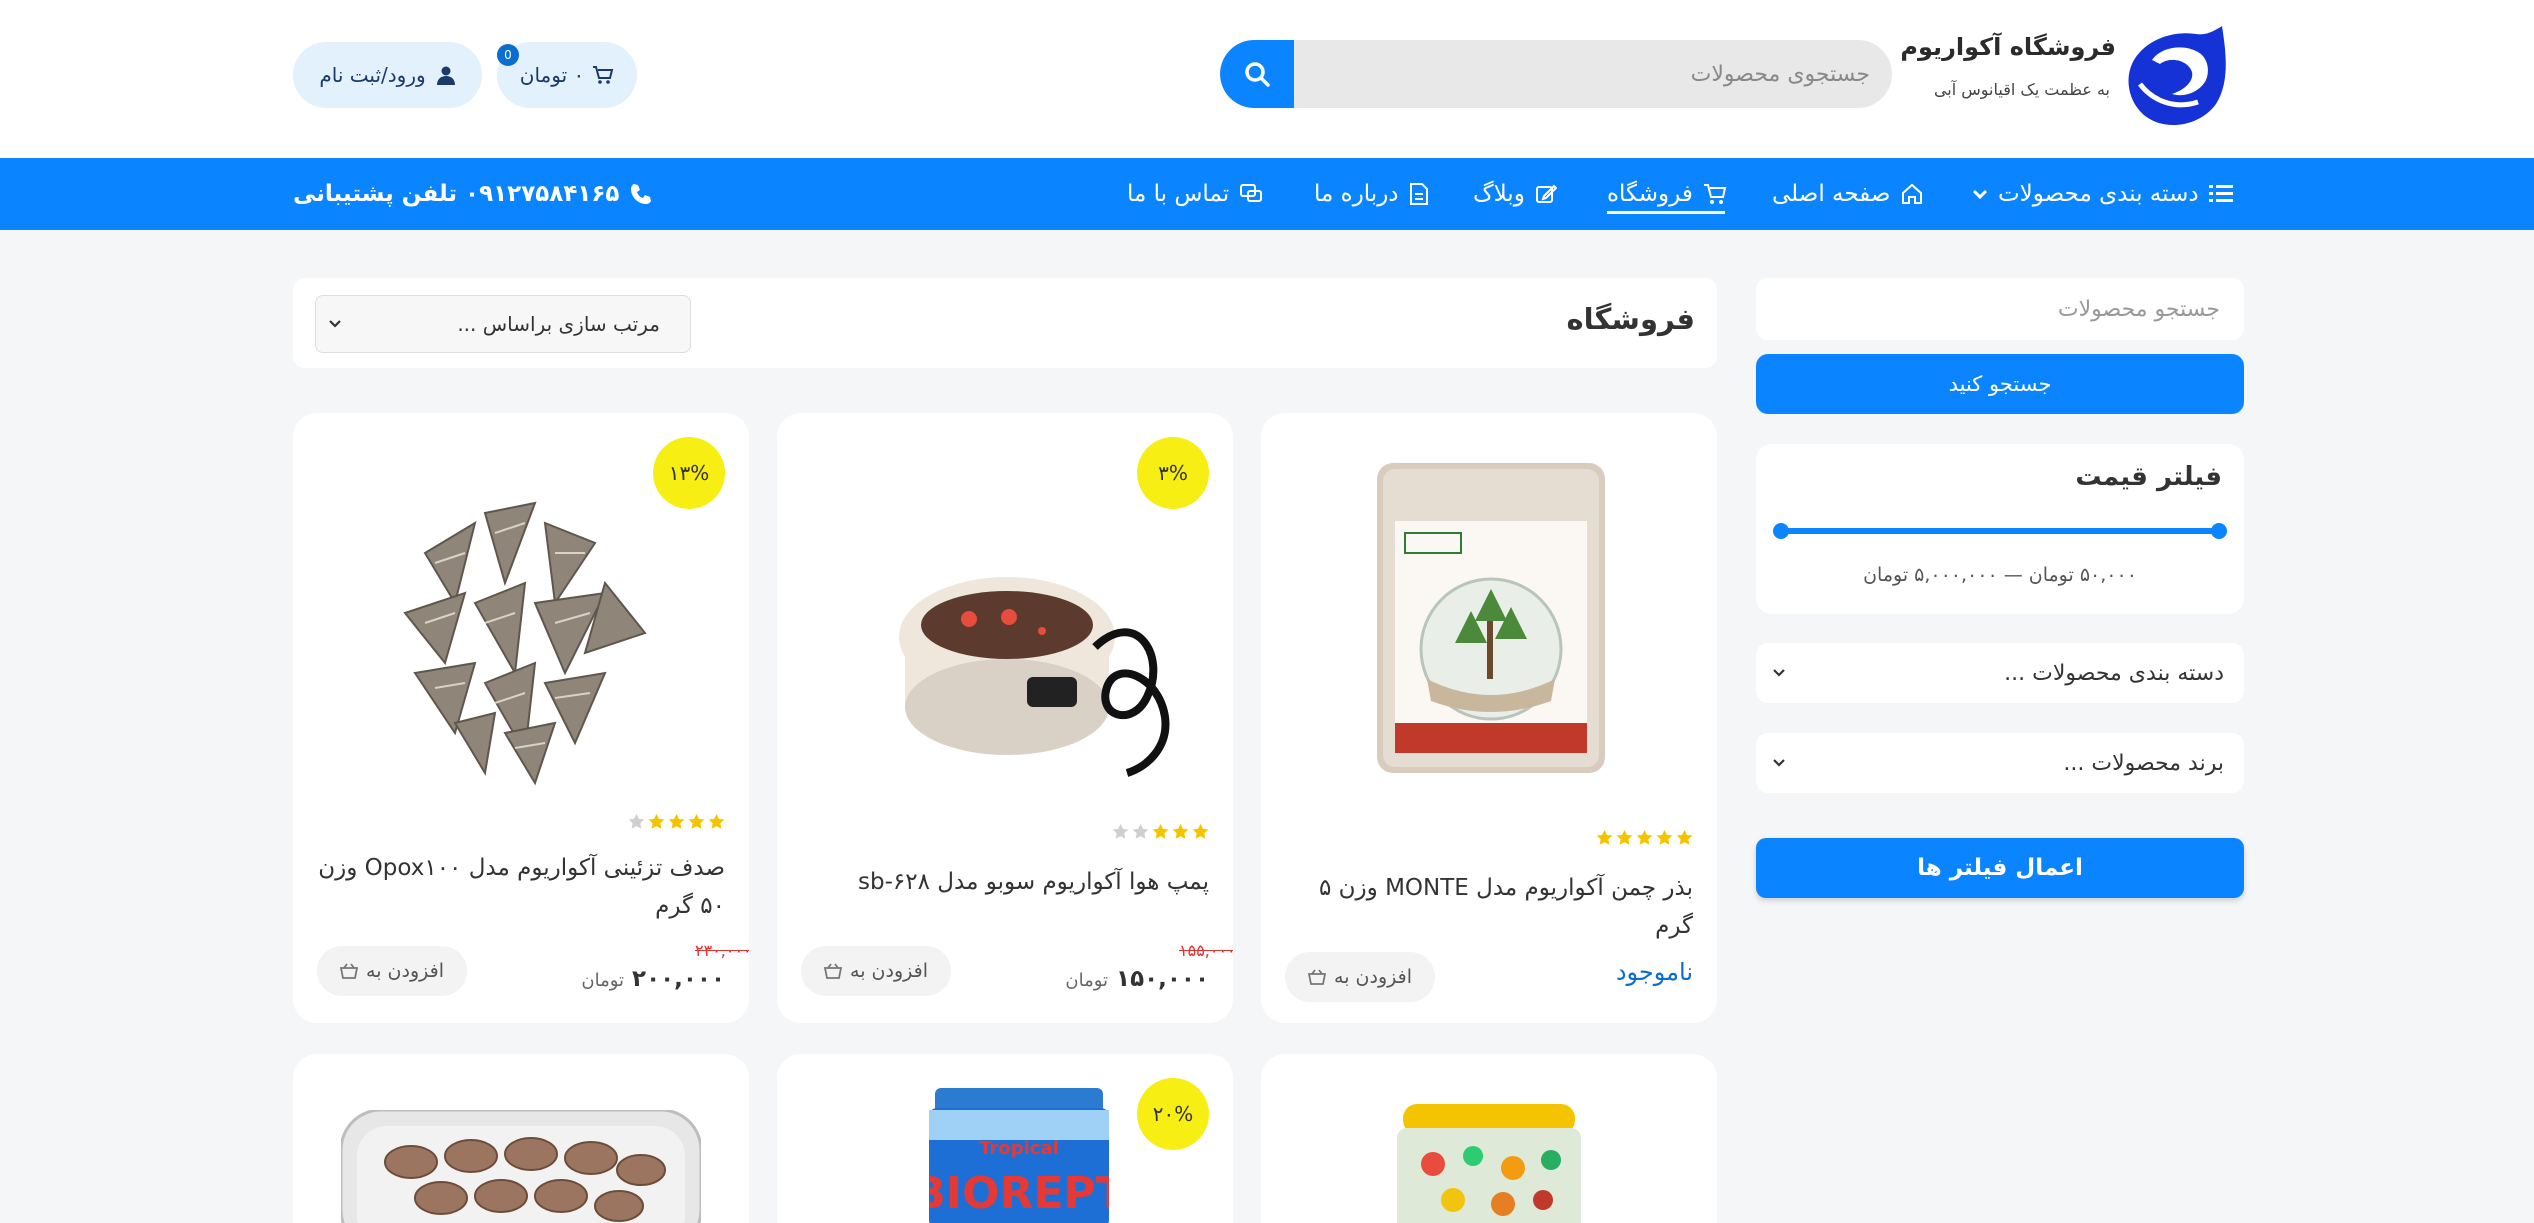  I want to click on old-price: ۱۵۵,۰۰۰, so click(1206, 950).